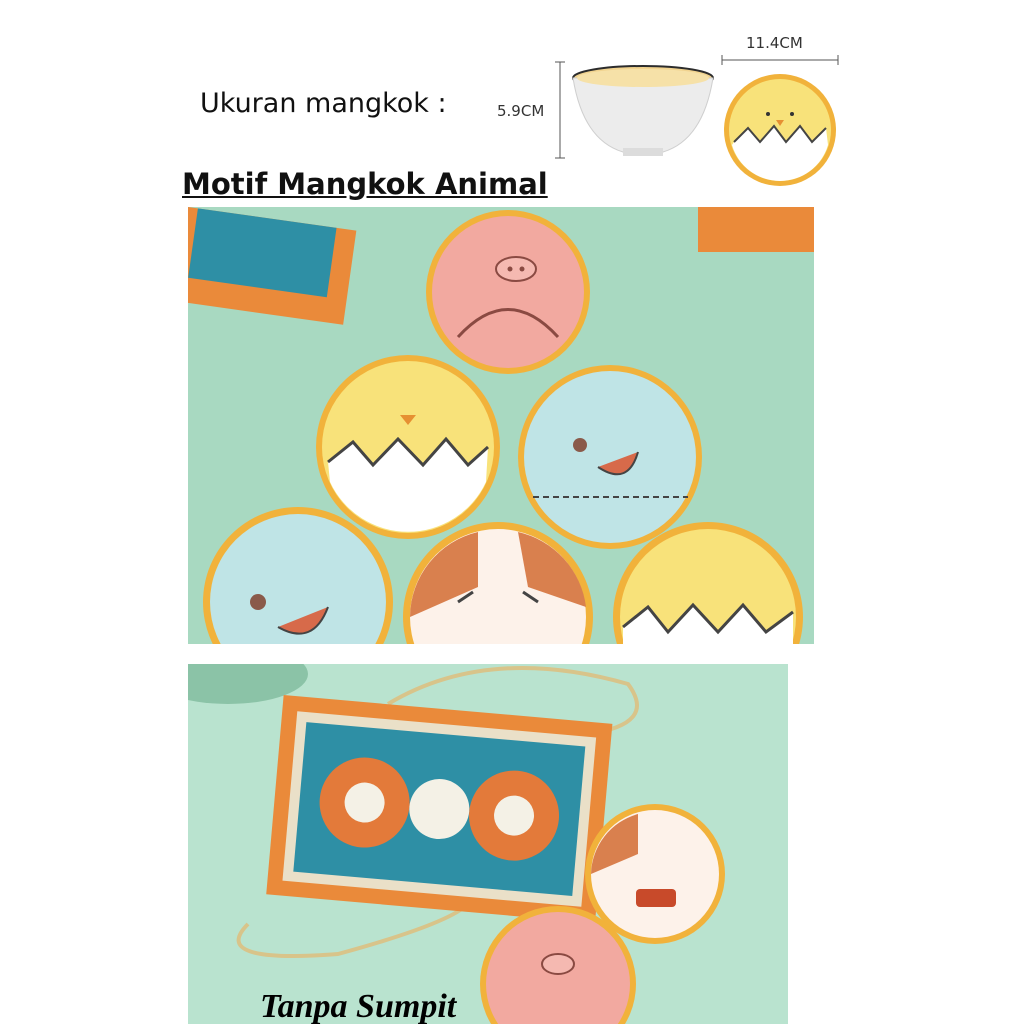 This screenshot has width=1024, height=1026. Describe the element at coordinates (365, 184) in the screenshot. I see `motif-title: Motif Mangkok Animal` at that location.